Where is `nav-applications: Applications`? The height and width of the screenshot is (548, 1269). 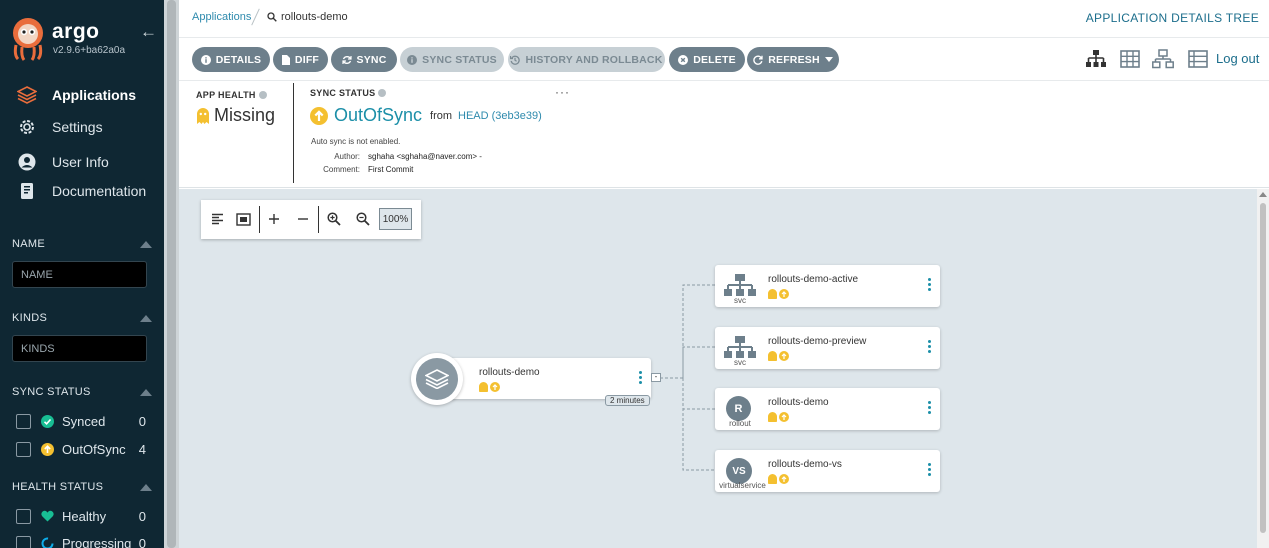 nav-applications: Applications is located at coordinates (82, 95).